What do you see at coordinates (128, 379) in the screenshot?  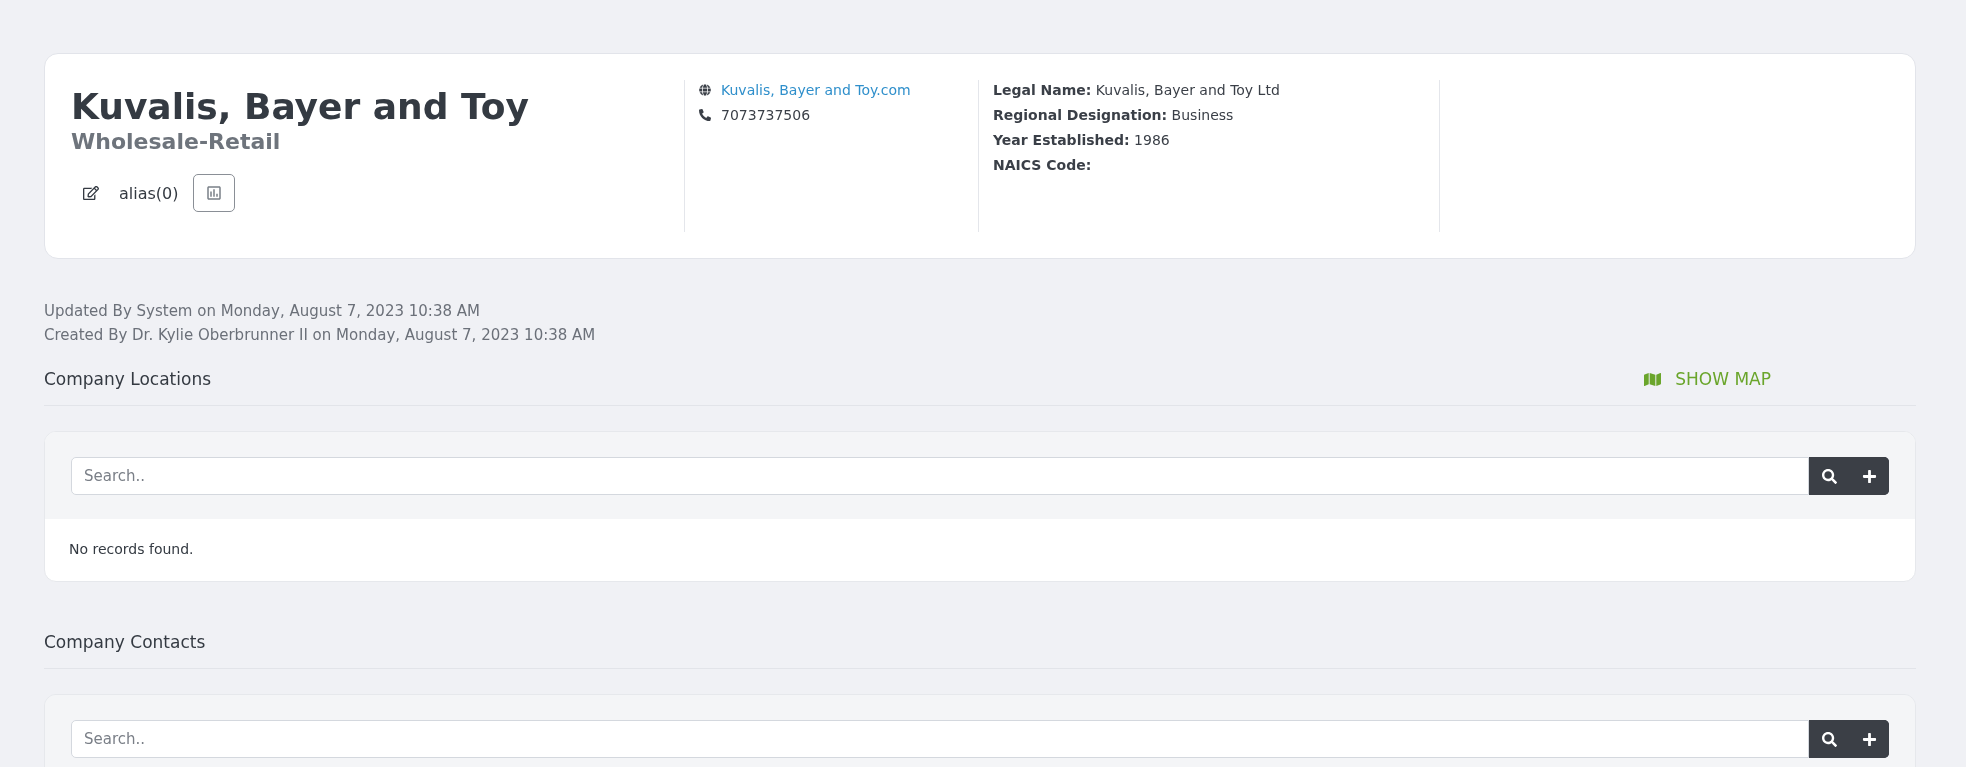 I see `section-title: Company Locations` at bounding box center [128, 379].